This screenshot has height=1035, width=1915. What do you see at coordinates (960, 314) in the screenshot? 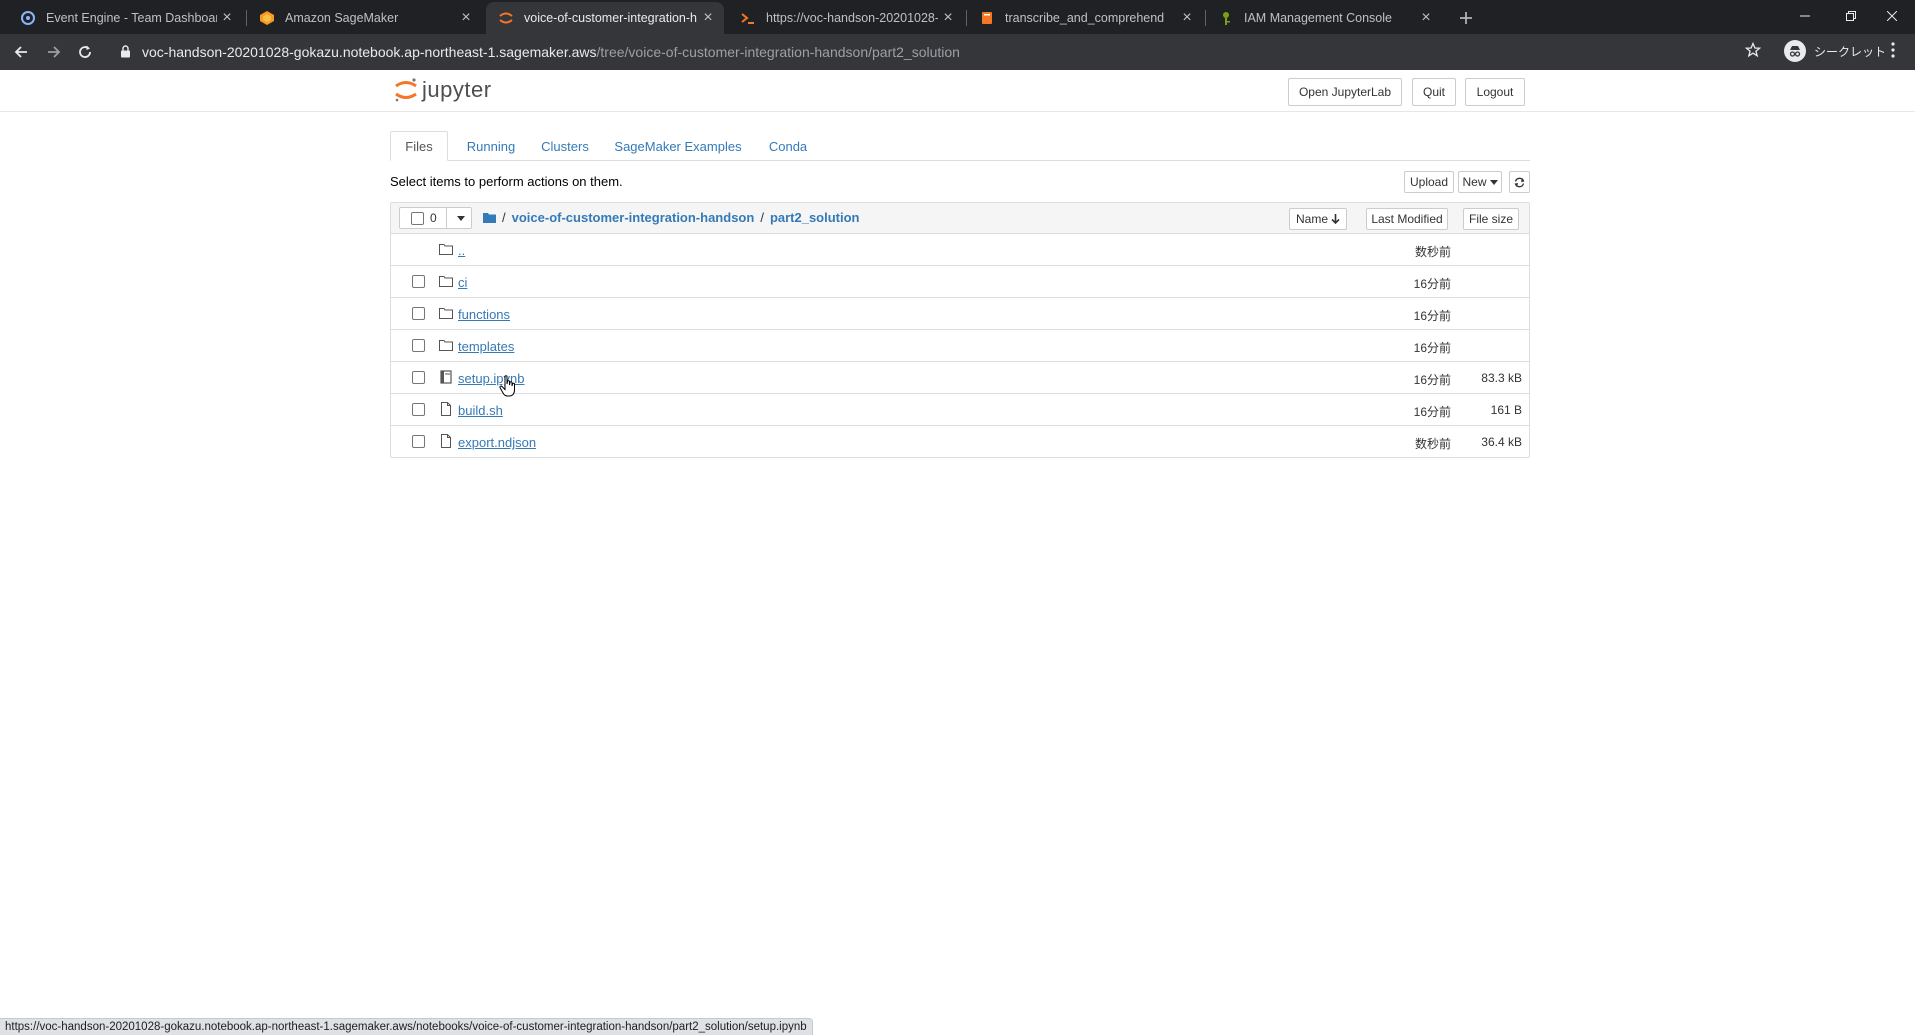
I see `table-row: functions 16分前` at bounding box center [960, 314].